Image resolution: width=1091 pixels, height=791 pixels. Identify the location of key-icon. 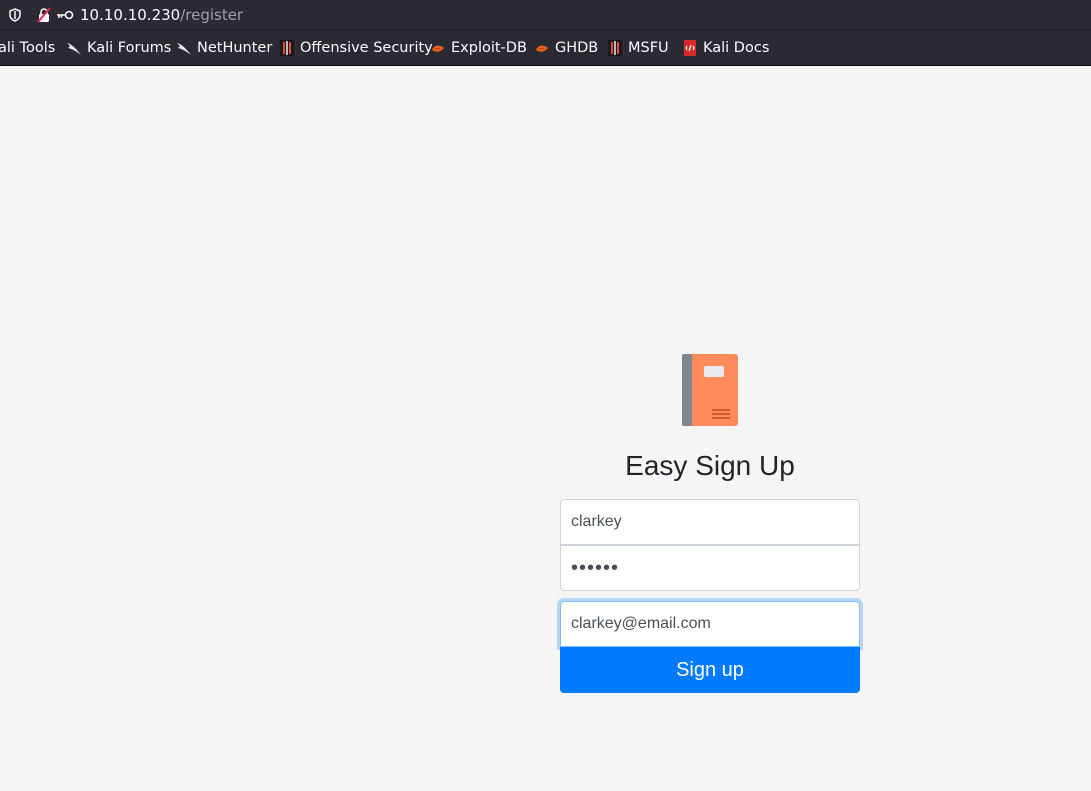
(65, 15).